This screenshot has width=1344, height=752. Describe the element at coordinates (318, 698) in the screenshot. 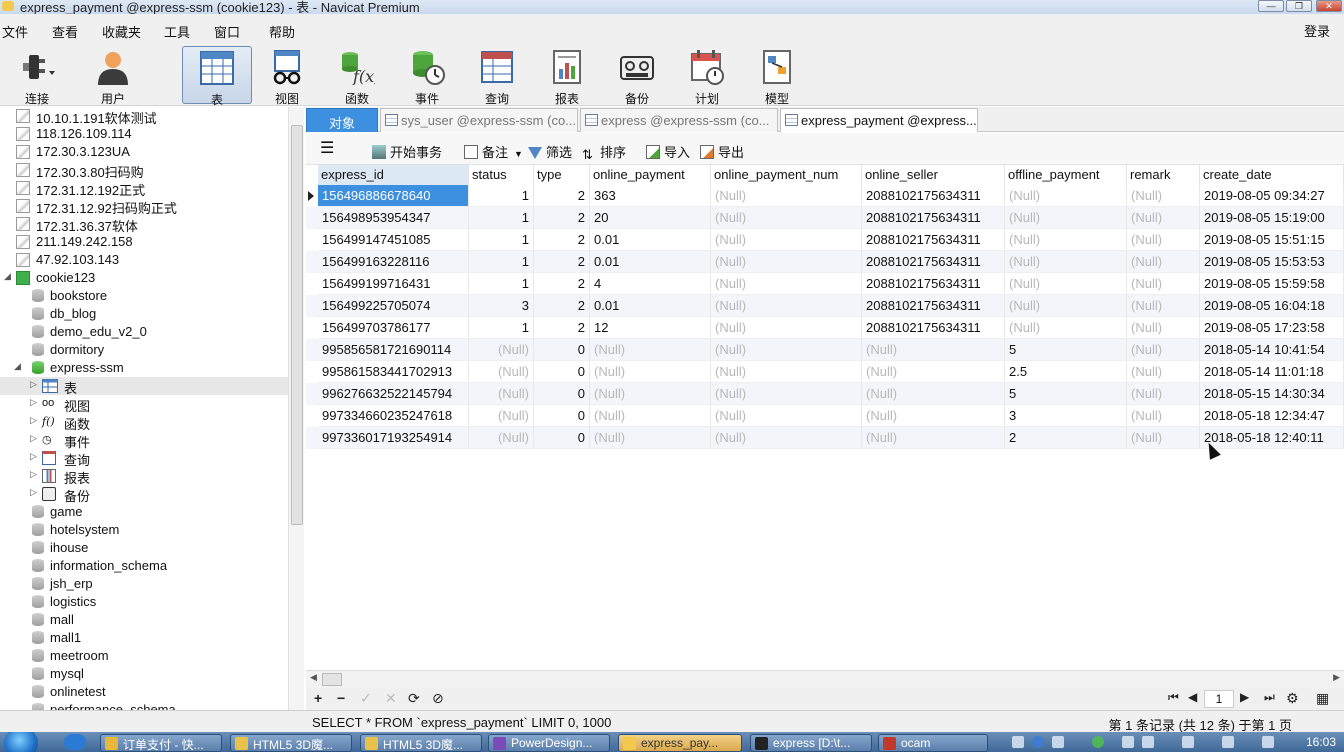

I see `add-record-button: +` at that location.